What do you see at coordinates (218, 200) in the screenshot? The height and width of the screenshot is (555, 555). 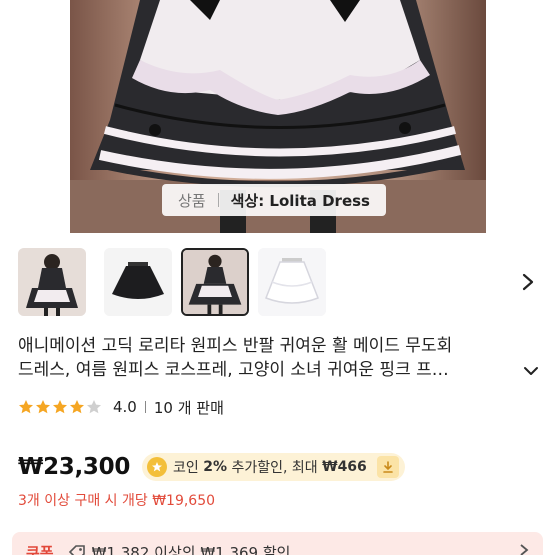 I see `badge-divider` at bounding box center [218, 200].